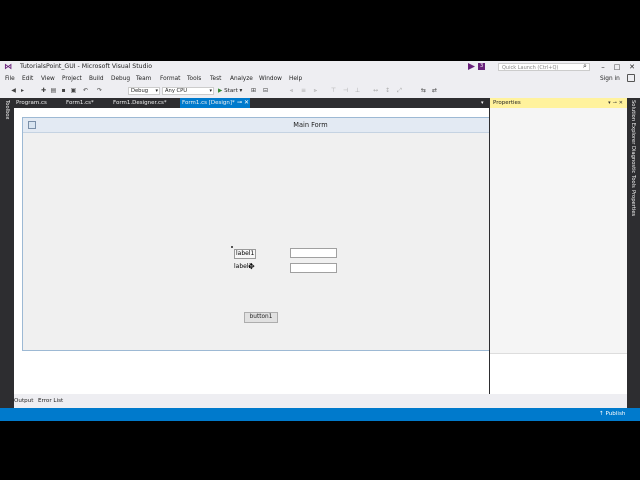  Describe the element at coordinates (270, 79) in the screenshot. I see `menu-window: Window` at that location.